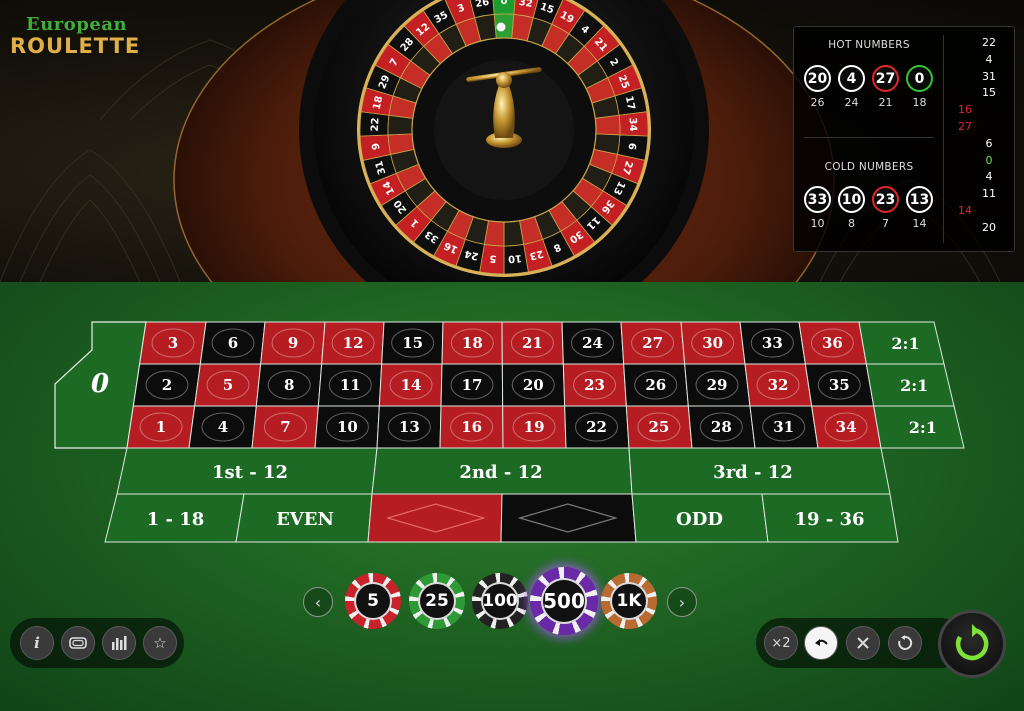 The image size is (1024, 711). What do you see at coordinates (500, 472) in the screenshot?
I see `bet-dozen-label: 2nd - 12` at bounding box center [500, 472].